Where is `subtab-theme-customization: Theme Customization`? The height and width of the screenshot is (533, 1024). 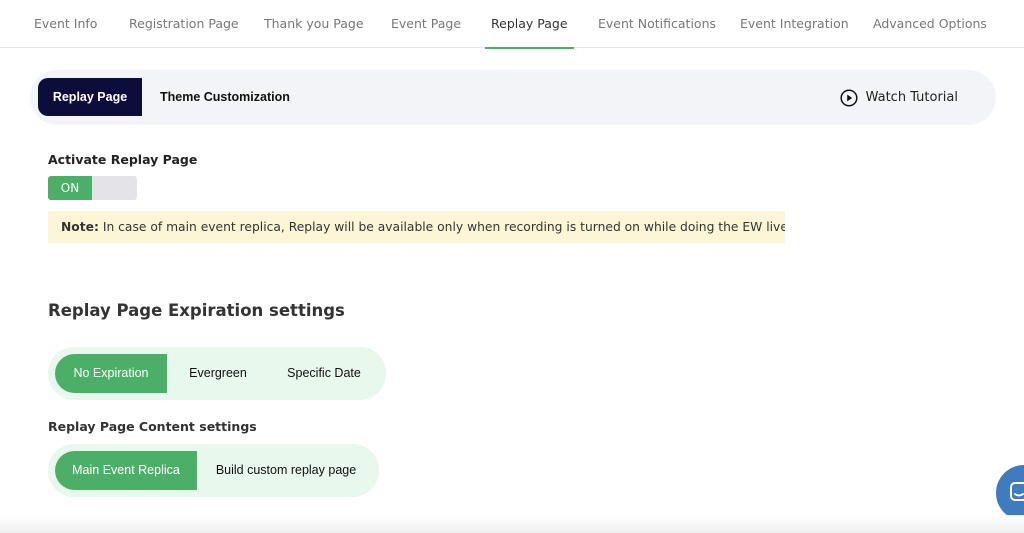 subtab-theme-customization: Theme Customization is located at coordinates (225, 97).